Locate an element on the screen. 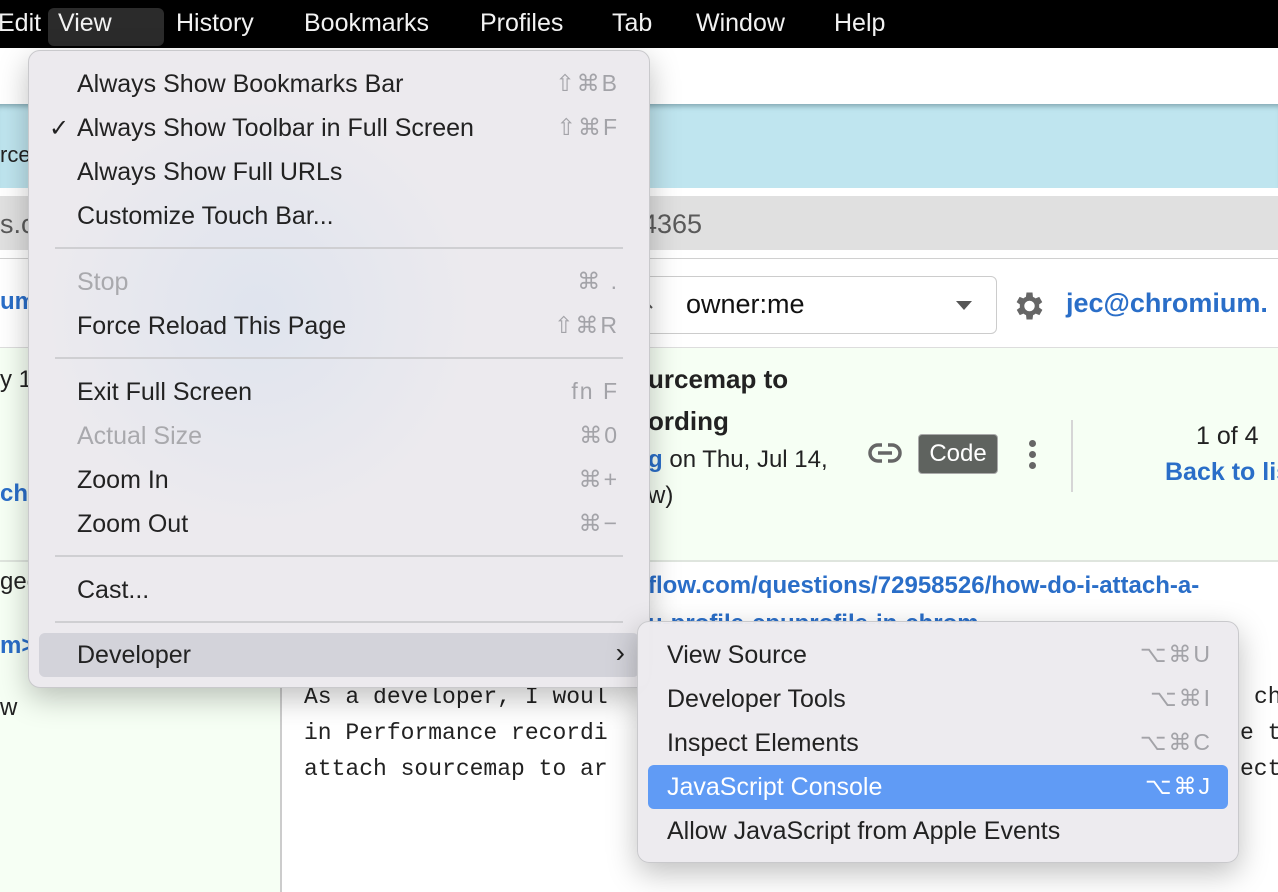  shortcut: ⇧⌘R is located at coordinates (586, 325).